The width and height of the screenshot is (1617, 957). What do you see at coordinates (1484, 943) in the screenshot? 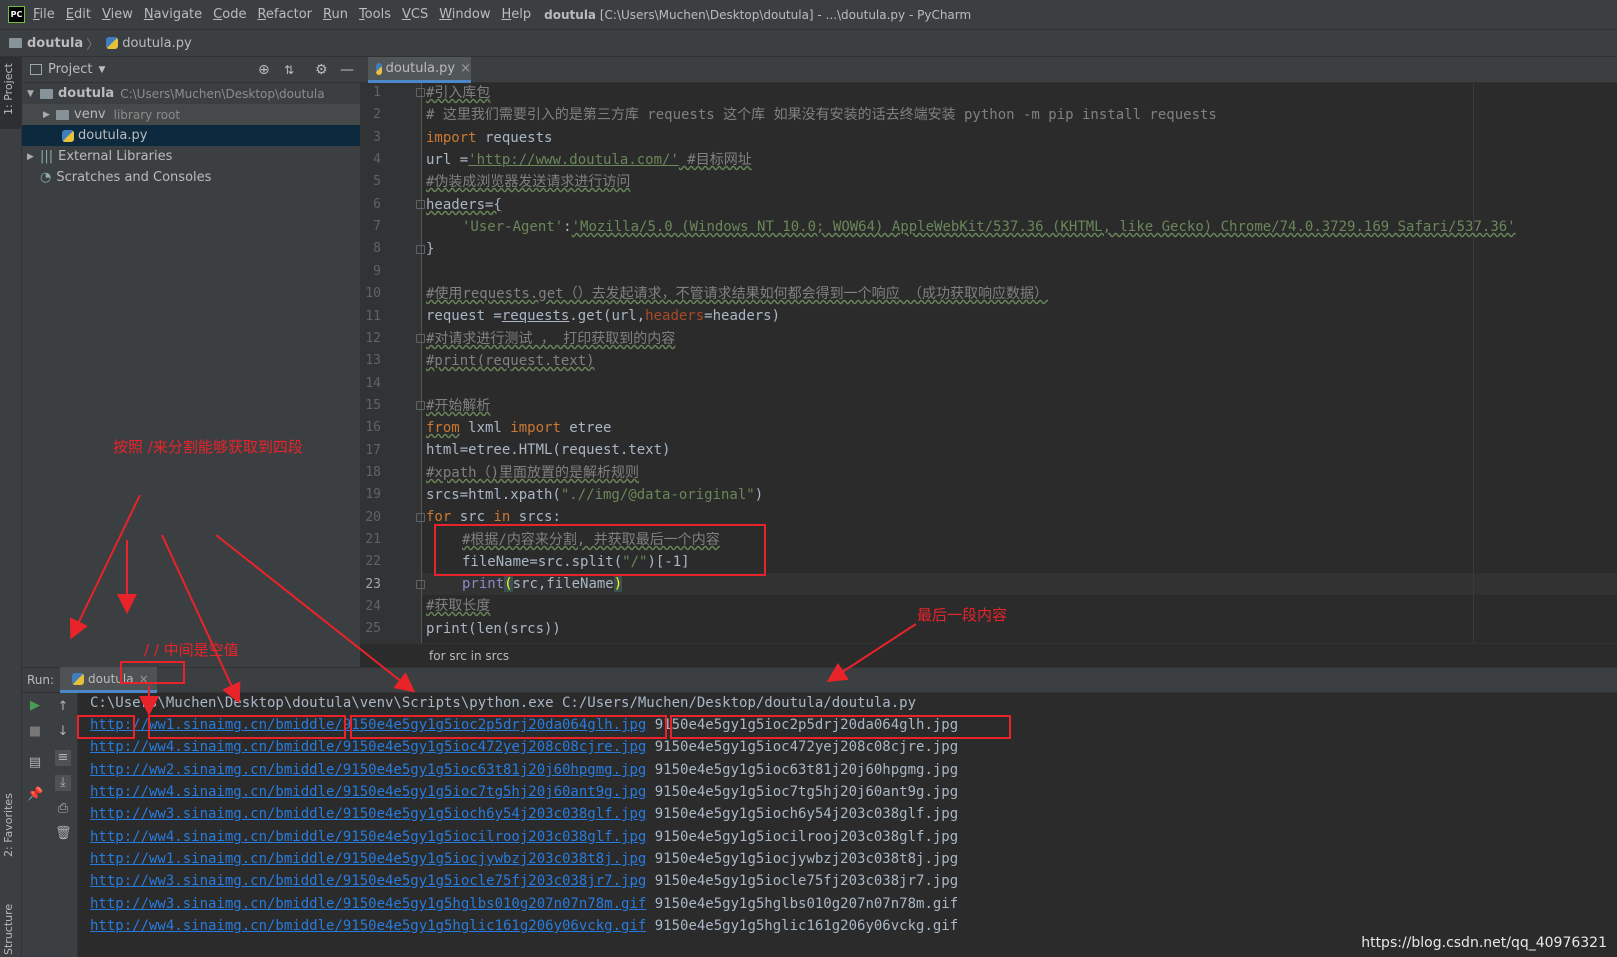
I see `watermark: https://blog.csdn.net/qq_40976321` at bounding box center [1484, 943].